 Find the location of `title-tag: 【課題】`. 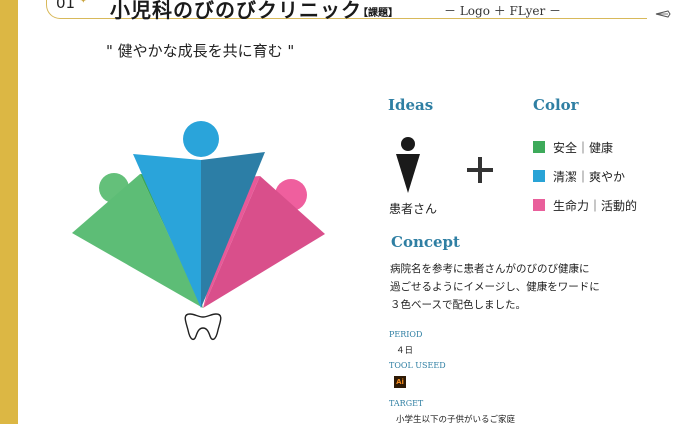

title-tag: 【課題】 is located at coordinates (378, 13).